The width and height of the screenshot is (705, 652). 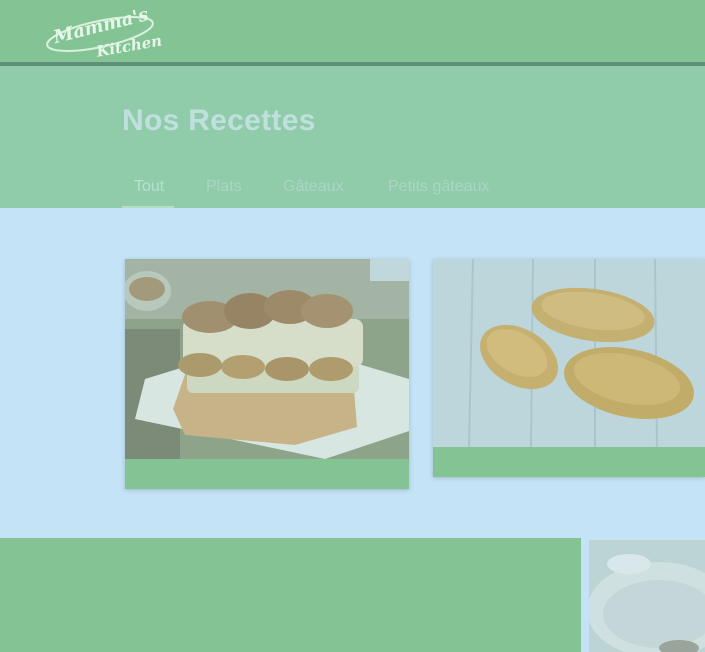 What do you see at coordinates (313, 187) in the screenshot?
I see `tab-cakes: Gâteaux` at bounding box center [313, 187].